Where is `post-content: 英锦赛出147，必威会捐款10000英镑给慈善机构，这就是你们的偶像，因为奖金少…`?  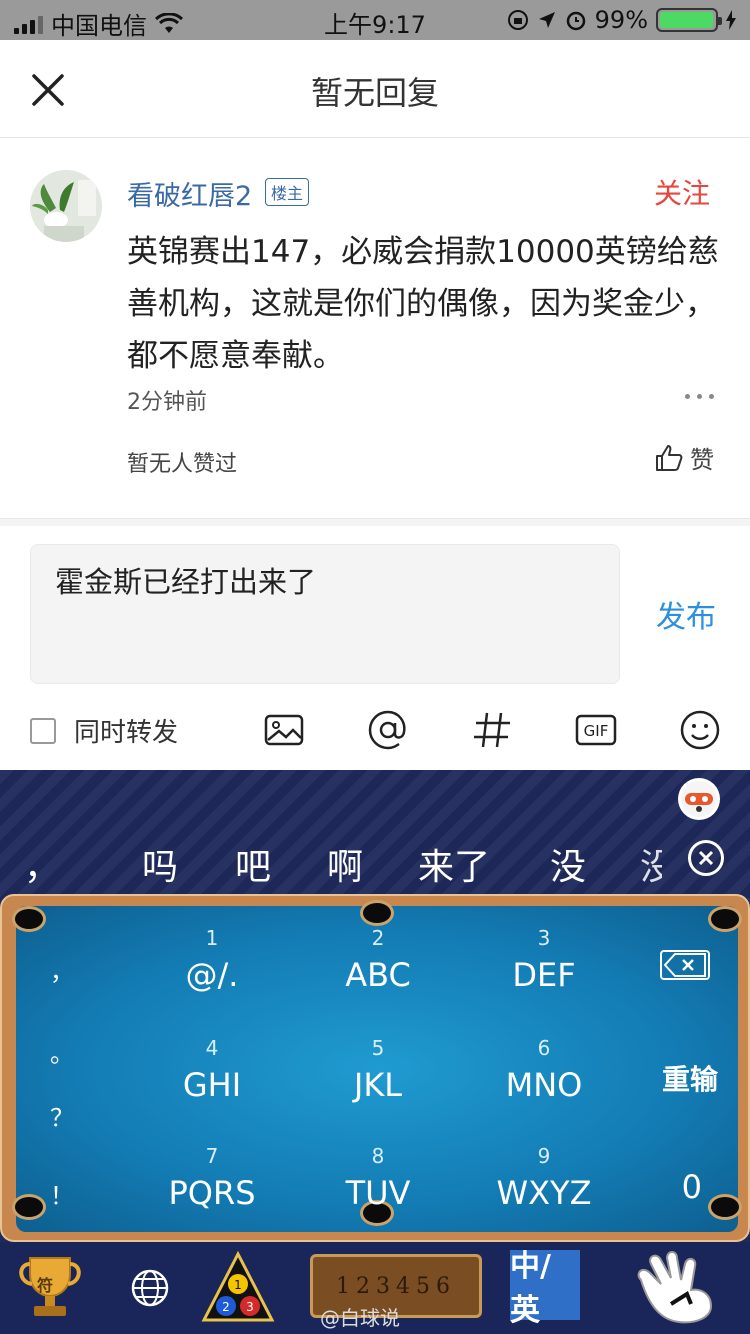 post-content: 英锦赛出147，必威会捐款10000英镑给慈善机构，这就是你们的偶像，因为奖金少… is located at coordinates (423, 304).